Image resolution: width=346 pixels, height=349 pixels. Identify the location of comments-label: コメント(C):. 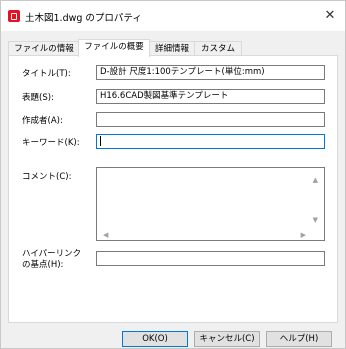
(47, 177).